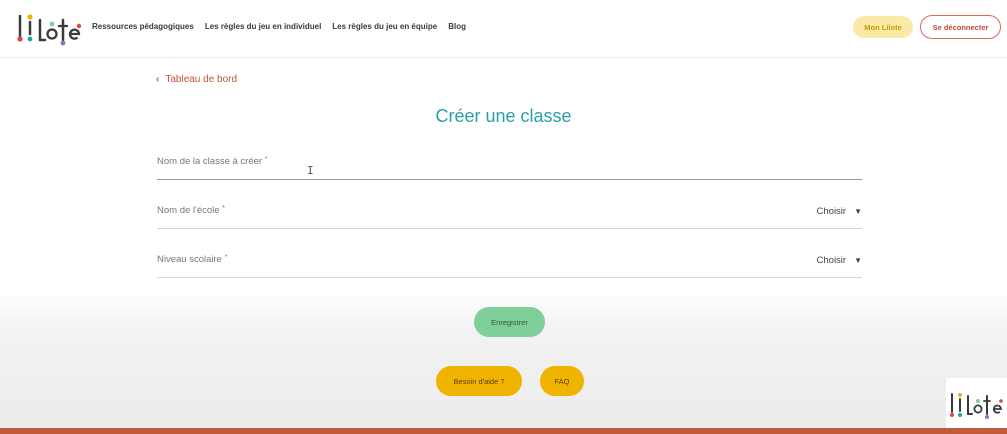  I want to click on lilote-logo, so click(49, 29).